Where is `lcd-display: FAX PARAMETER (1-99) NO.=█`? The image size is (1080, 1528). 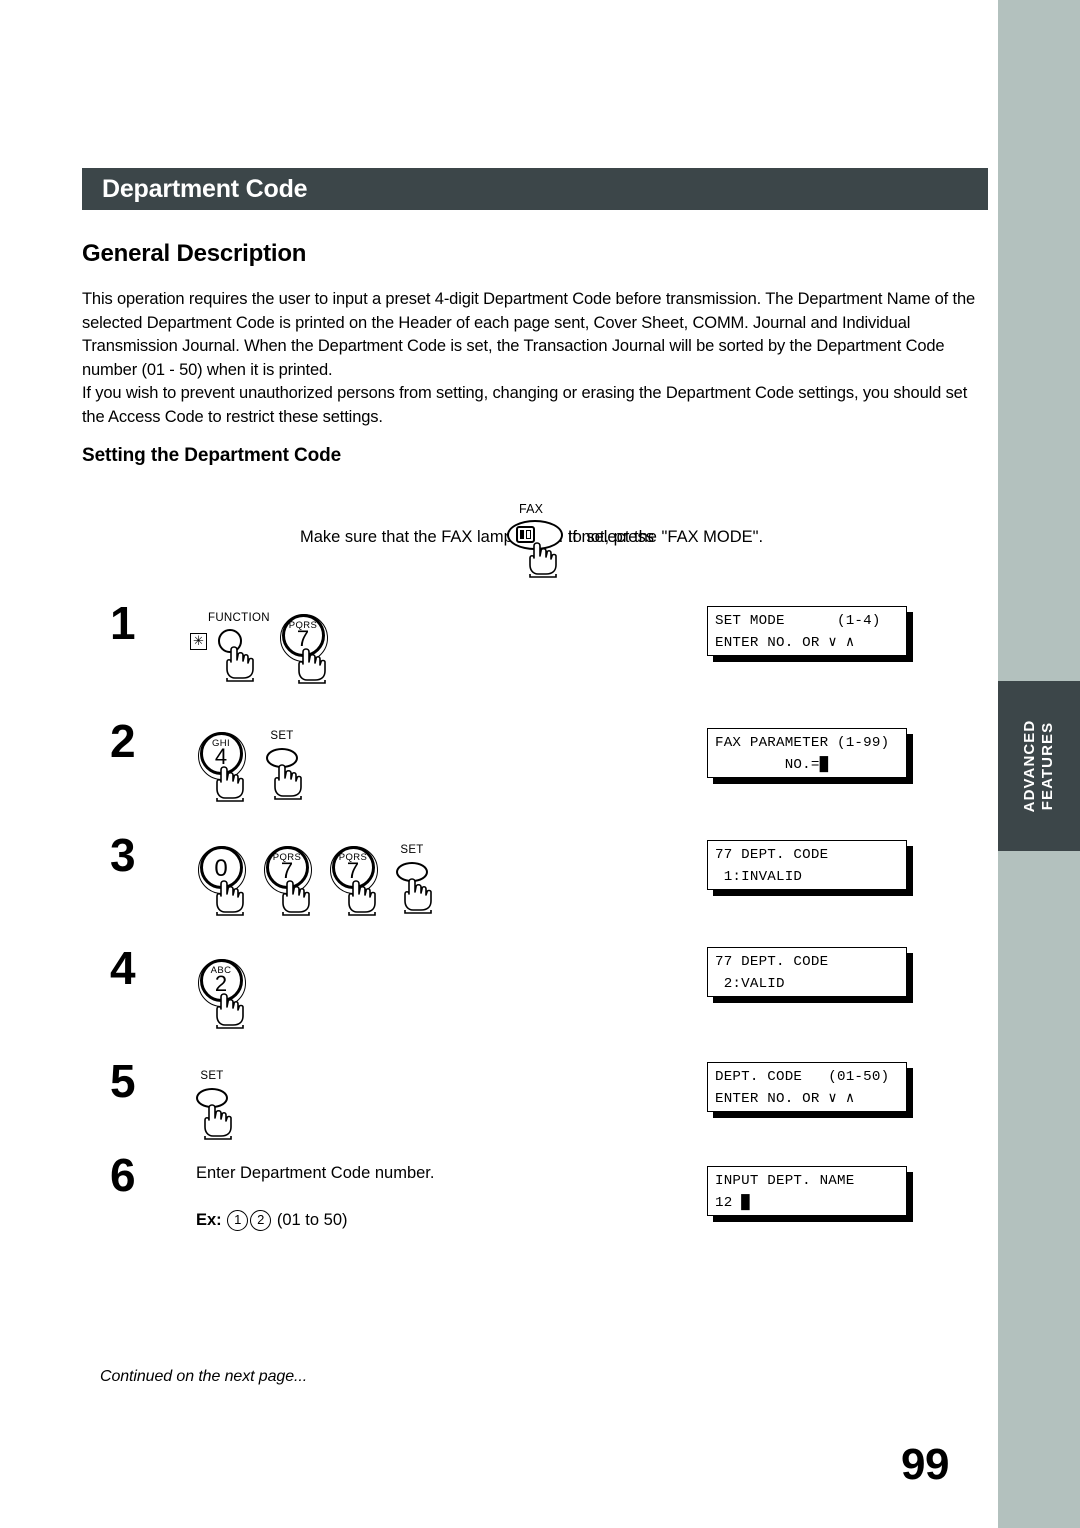
lcd-display: FAX PARAMETER (1-99) NO.=█ is located at coordinates (807, 753).